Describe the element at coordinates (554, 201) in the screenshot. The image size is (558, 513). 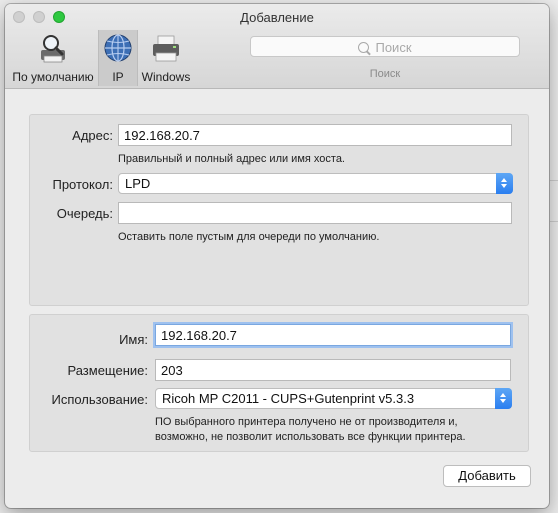
I see `background-divider` at that location.